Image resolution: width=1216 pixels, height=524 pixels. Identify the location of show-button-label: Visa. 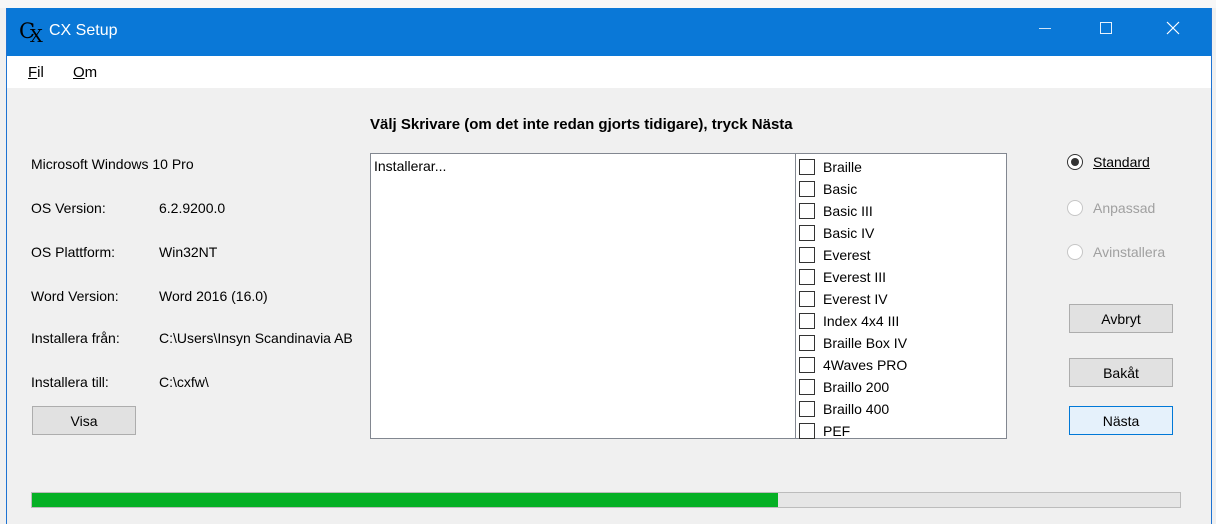
(84, 420).